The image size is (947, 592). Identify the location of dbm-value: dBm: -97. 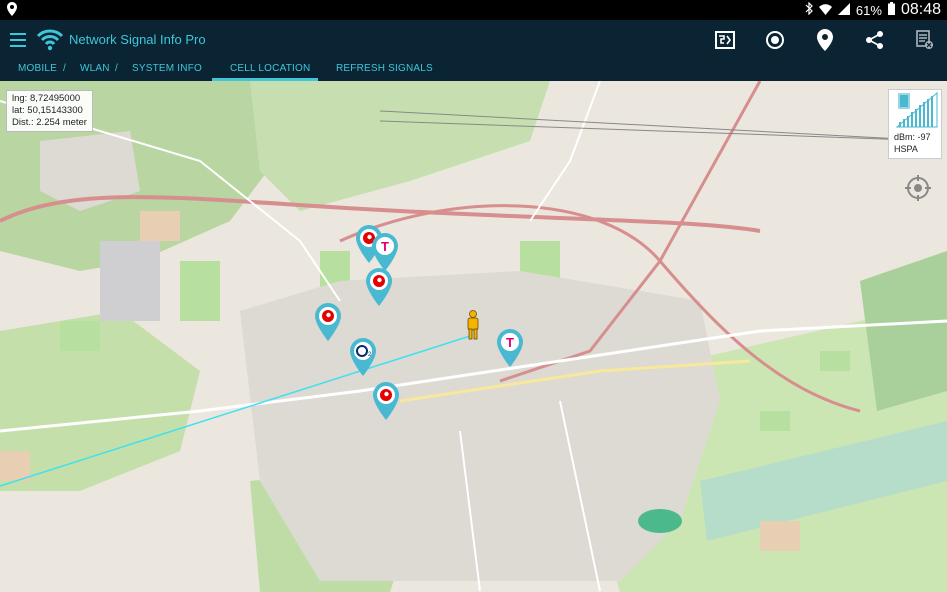
(912, 137).